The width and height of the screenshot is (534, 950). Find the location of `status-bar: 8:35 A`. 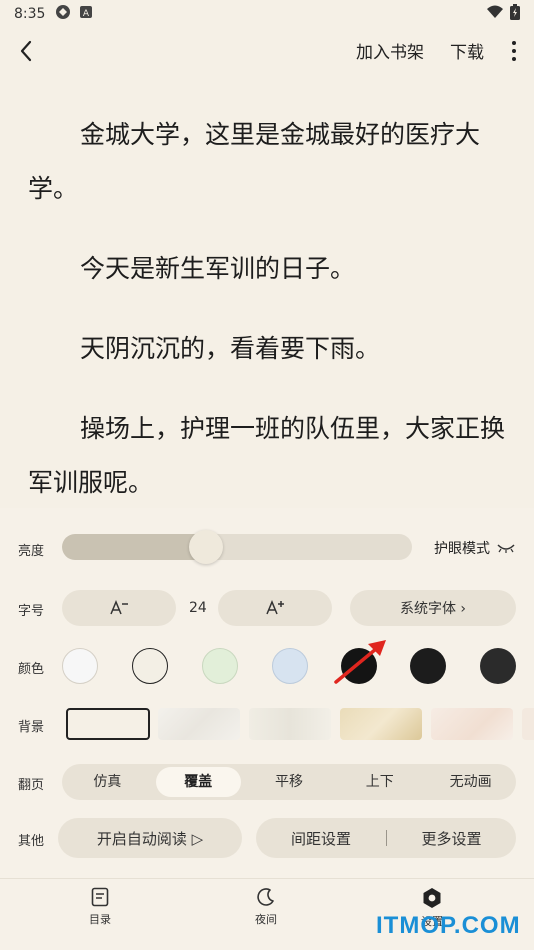

status-bar: 8:35 A is located at coordinates (267, 14).